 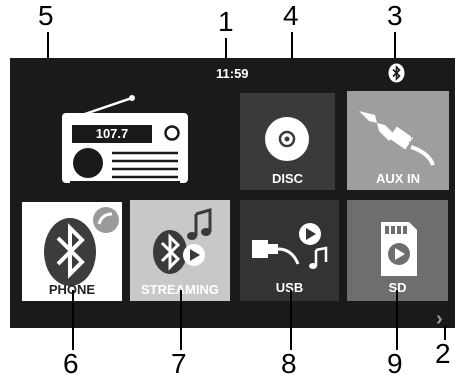 I want to click on callout-6: 6, so click(x=71, y=363).